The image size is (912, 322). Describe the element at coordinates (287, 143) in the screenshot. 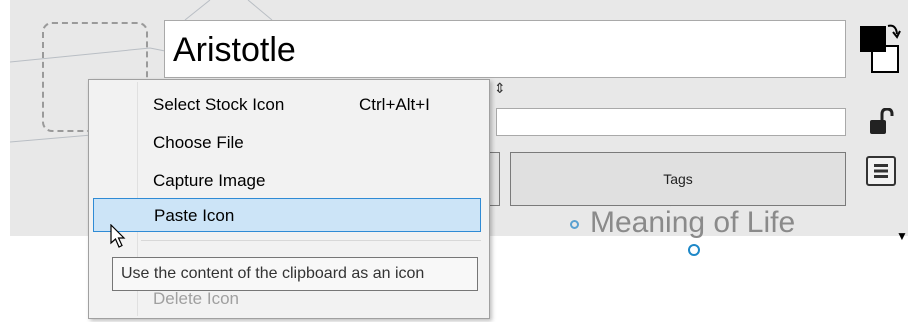

I see `menu-item-choose-file: Choose File` at that location.